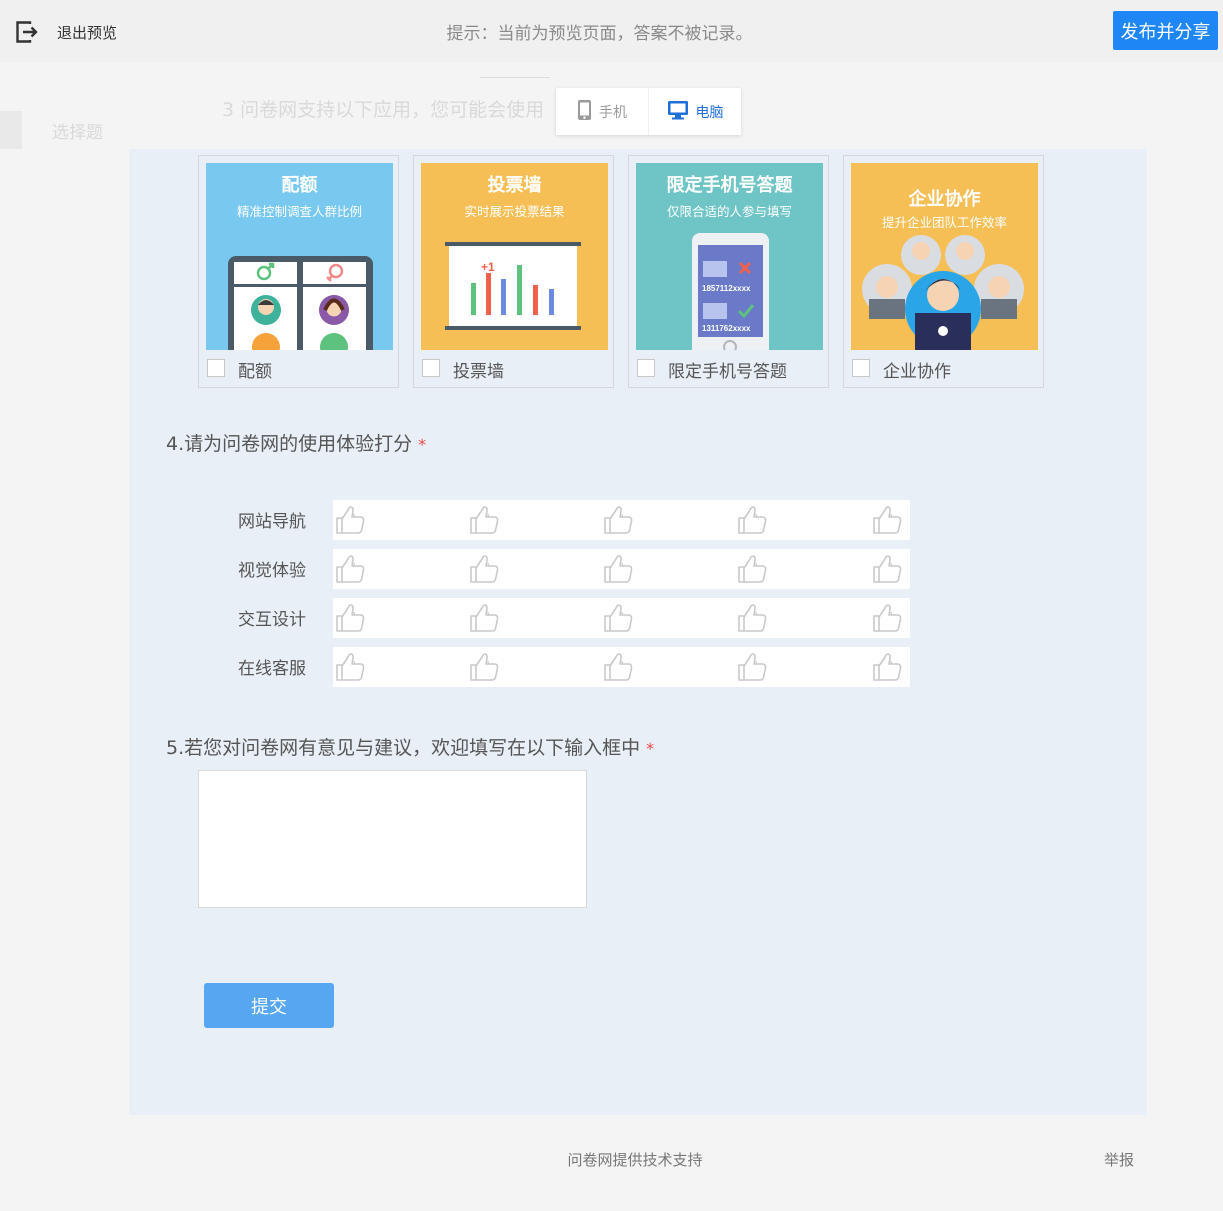 Image resolution: width=1223 pixels, height=1211 pixels. I want to click on device-toggle: 手机 电脑, so click(648, 111).